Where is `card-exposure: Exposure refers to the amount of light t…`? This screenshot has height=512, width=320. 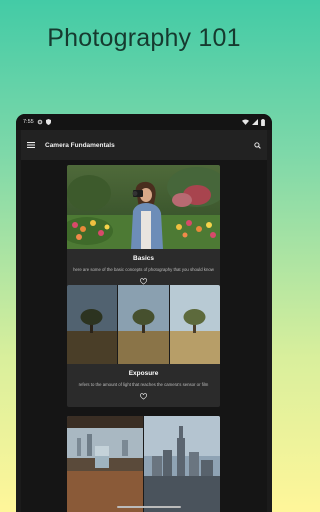 card-exposure: Exposure refers to the amount of light t… is located at coordinates (143, 346).